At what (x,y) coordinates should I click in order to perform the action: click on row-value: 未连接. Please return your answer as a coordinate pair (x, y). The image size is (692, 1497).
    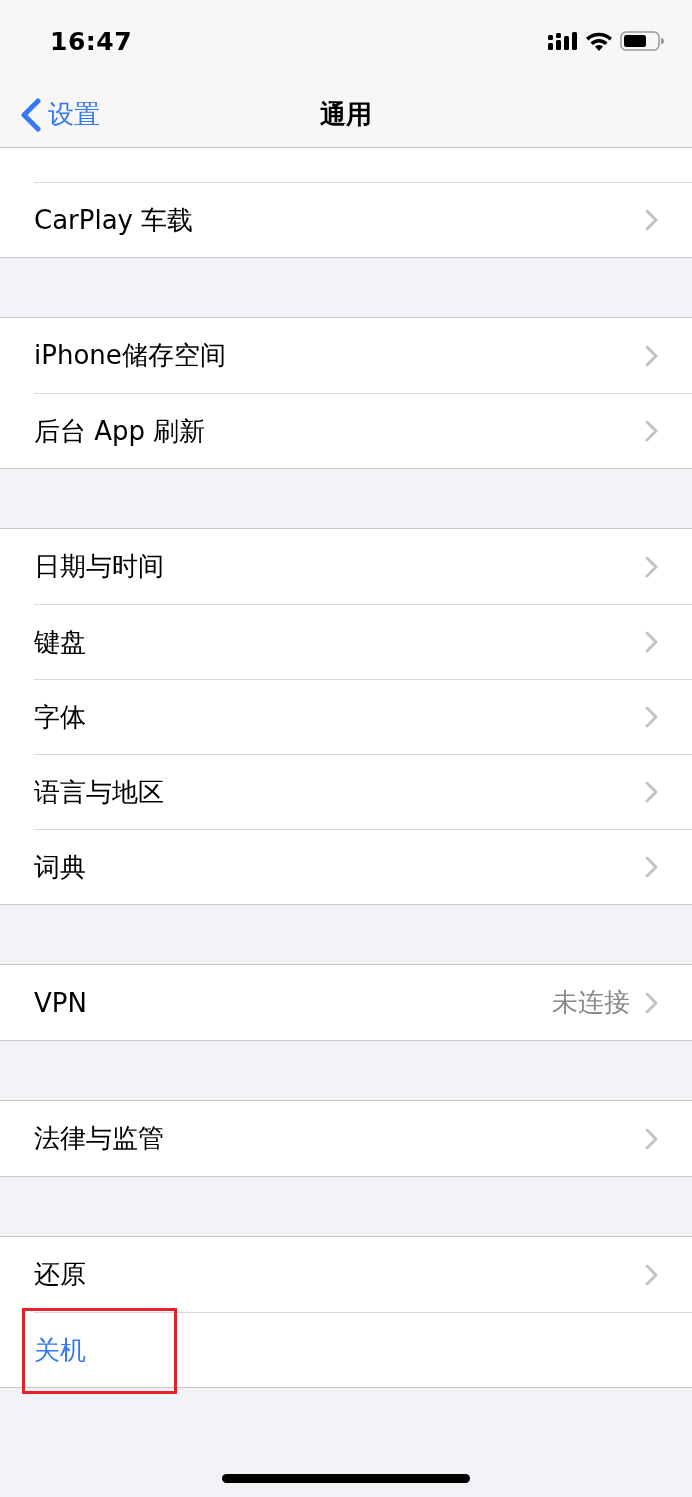
    Looking at the image, I should click on (591, 1002).